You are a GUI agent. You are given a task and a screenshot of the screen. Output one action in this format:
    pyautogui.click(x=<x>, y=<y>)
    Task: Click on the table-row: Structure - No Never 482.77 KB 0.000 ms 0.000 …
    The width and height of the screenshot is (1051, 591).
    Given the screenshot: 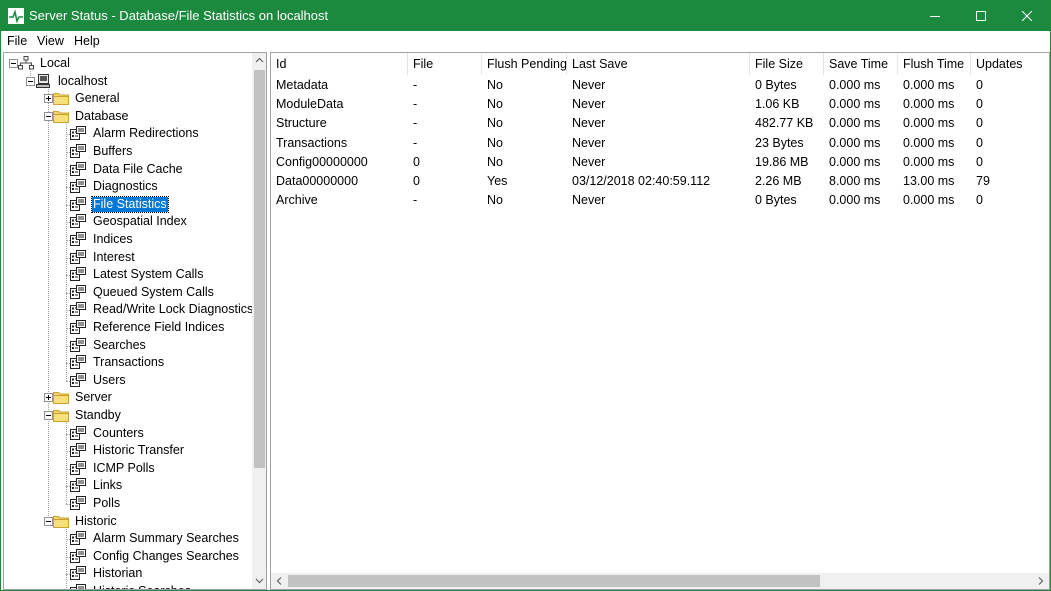 What is the action you would take?
    pyautogui.click(x=660, y=123)
    